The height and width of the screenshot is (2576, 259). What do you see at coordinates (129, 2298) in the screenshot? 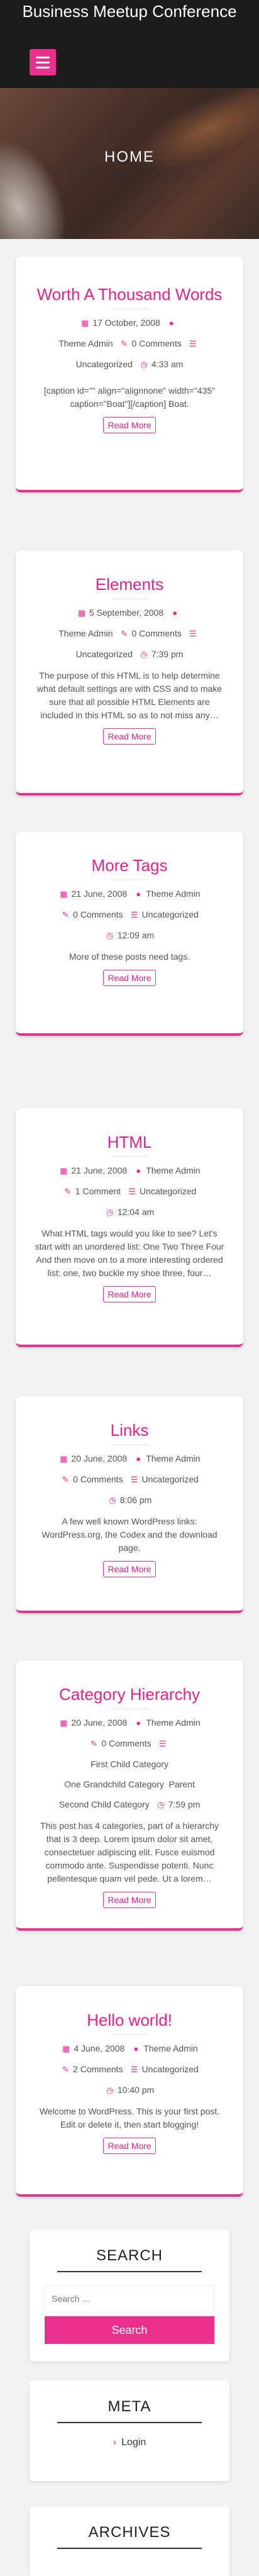
I see `search-input` at bounding box center [129, 2298].